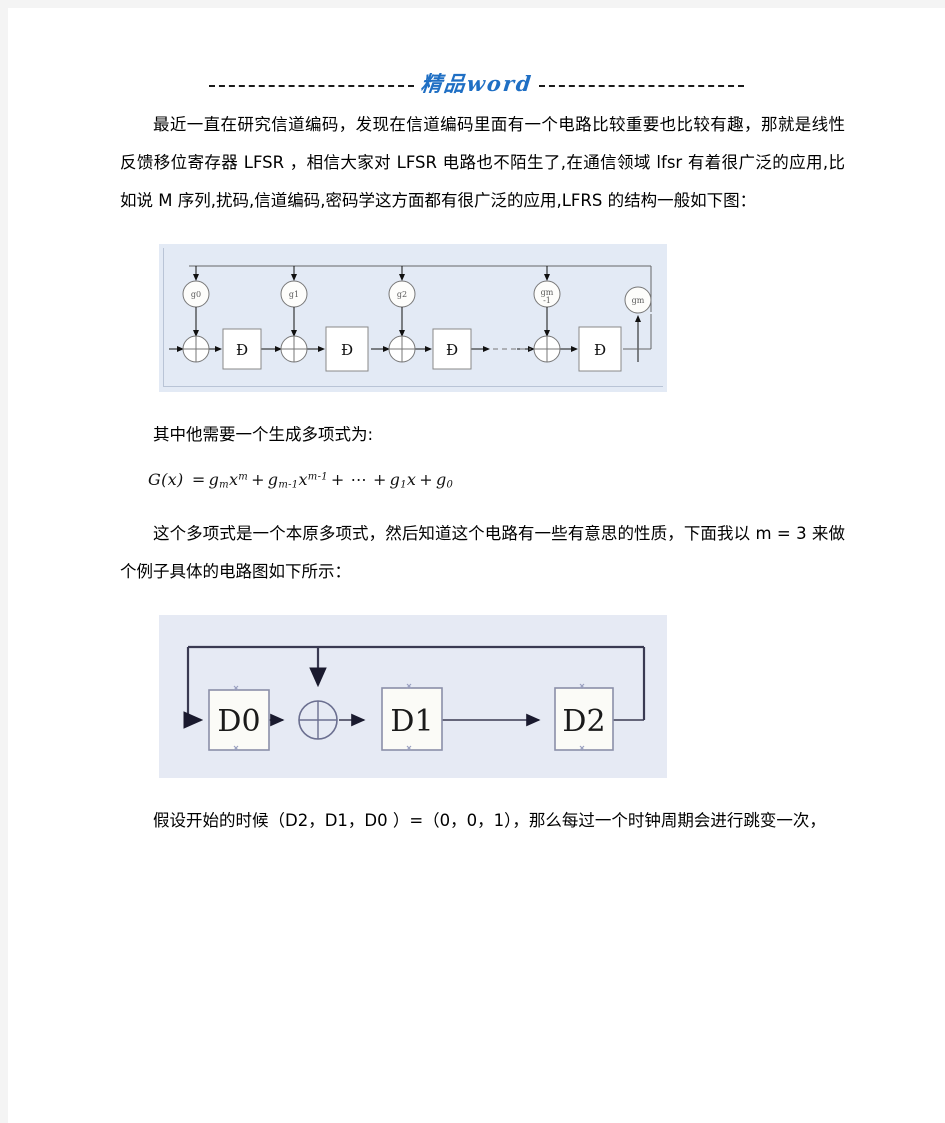  I want to click on formula-term-2: gm-1xm-1, so click(297, 480).